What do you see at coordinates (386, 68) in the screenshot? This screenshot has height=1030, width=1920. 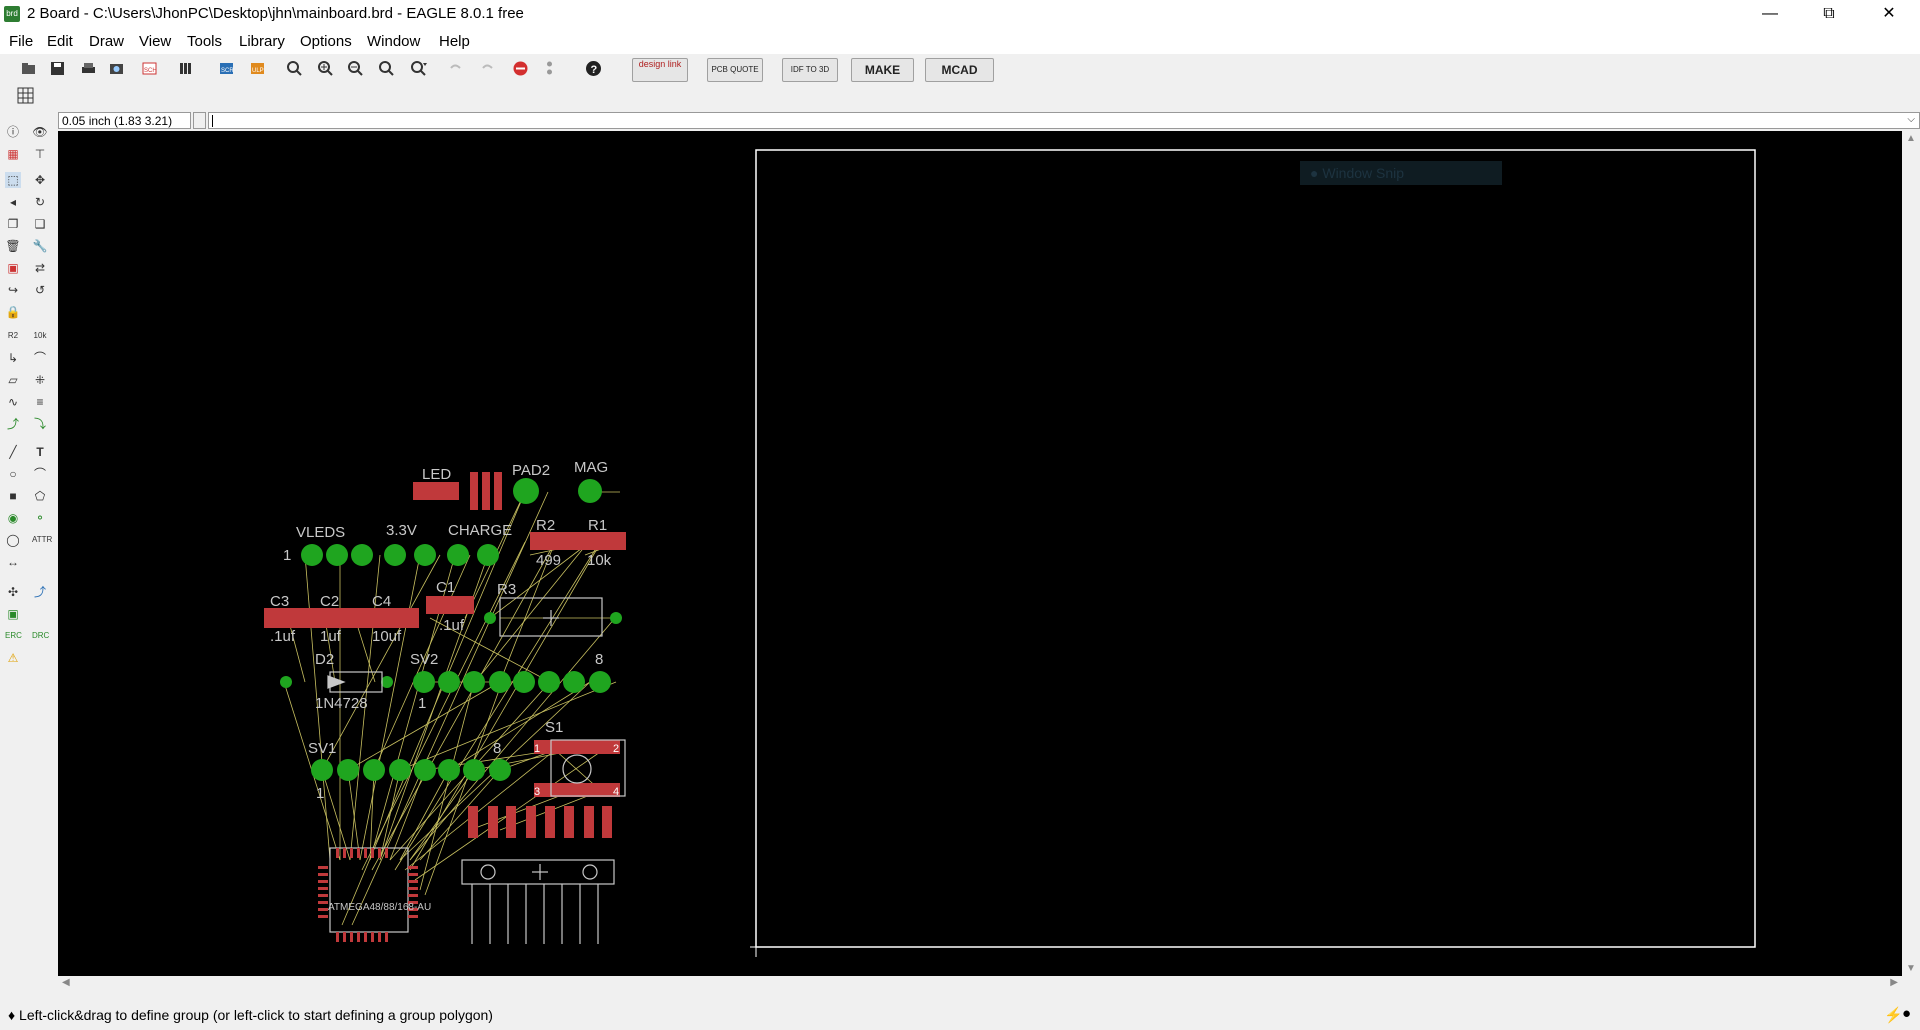 I see `zoom-select-icon` at bounding box center [386, 68].